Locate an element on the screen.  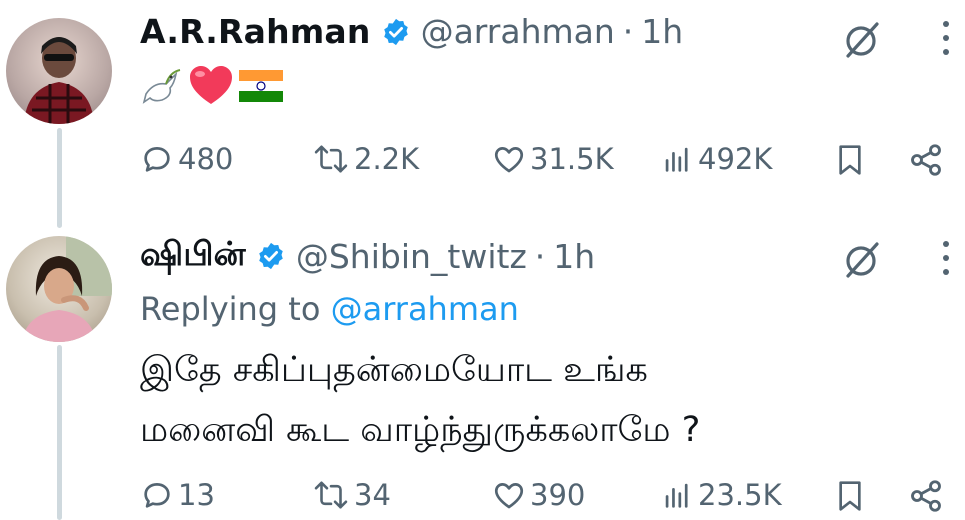
repost-button: 2.2K is located at coordinates (365, 159).